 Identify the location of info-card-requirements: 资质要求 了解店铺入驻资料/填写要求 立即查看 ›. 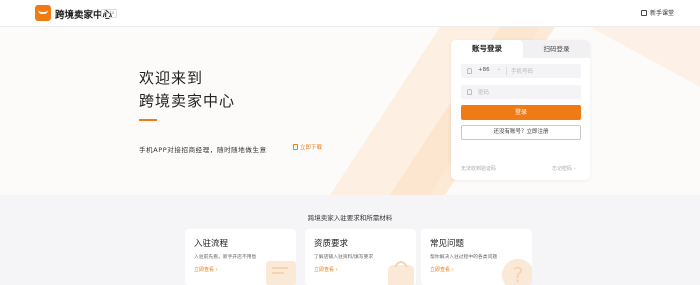
(360, 257).